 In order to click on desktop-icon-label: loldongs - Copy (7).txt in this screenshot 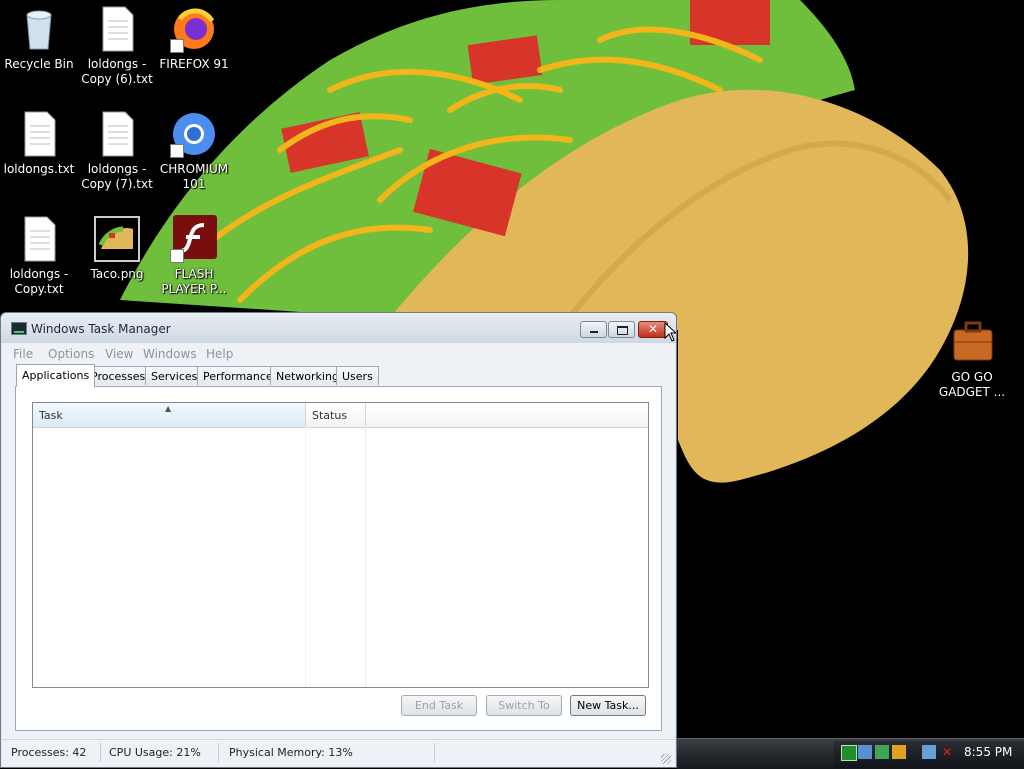, I will do `click(117, 176)`.